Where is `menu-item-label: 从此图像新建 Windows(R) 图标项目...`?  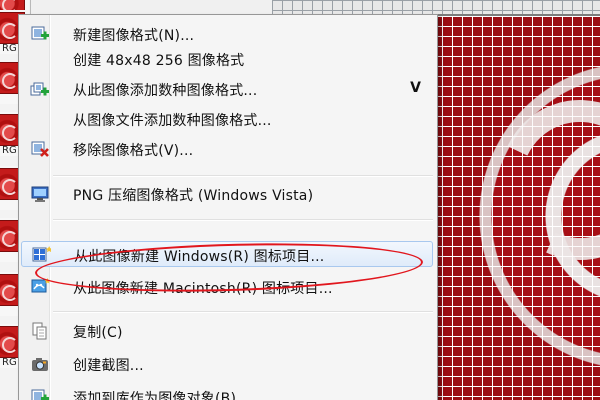 menu-item-label: 从此图像新建 Windows(R) 图标项目... is located at coordinates (199, 257).